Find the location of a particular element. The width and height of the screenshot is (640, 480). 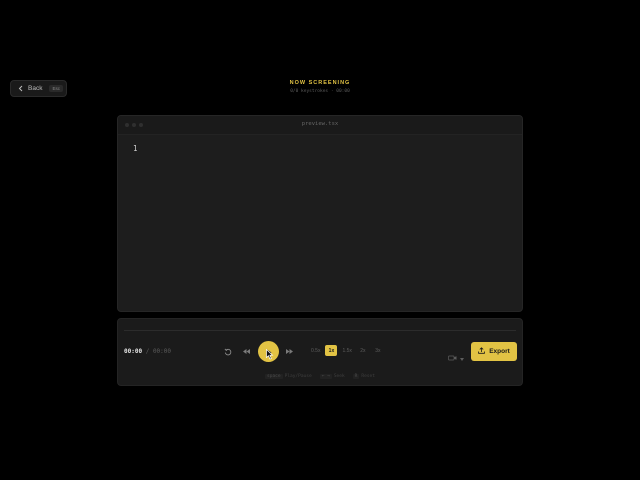

page-header: NOW SCREENING 0/0 keystrokes · 00:00 is located at coordinates (320, 87).